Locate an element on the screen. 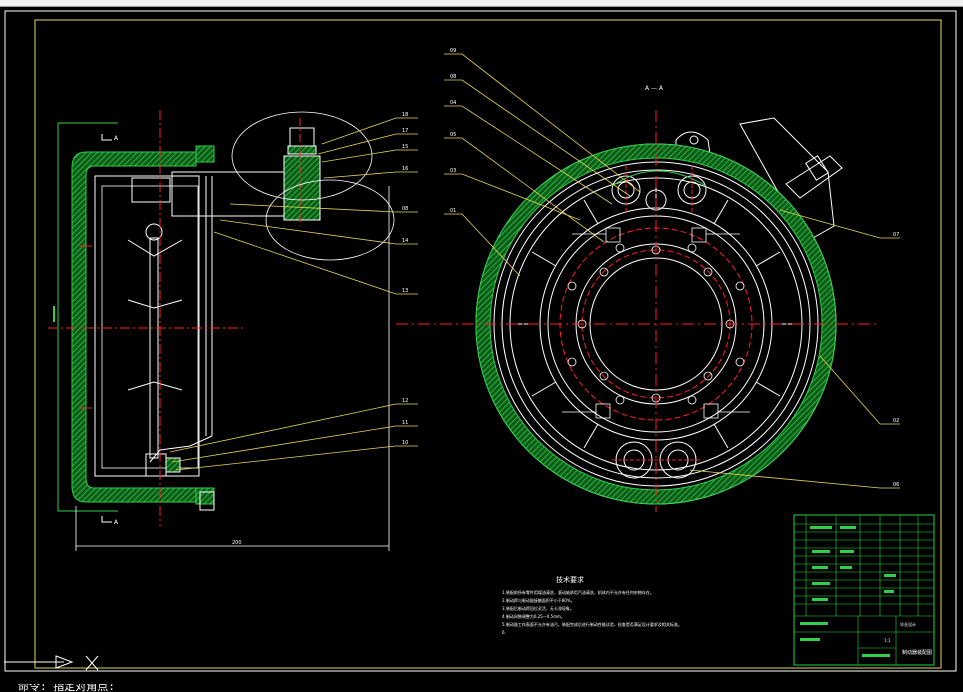  leader-label-right: 03 is located at coordinates (453, 171).